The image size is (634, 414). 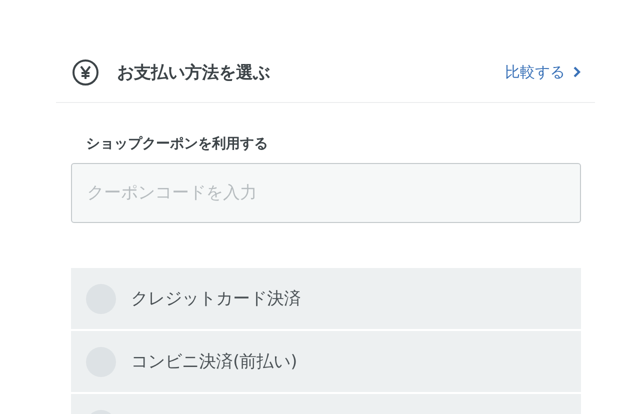 I want to click on compare-link: 比較する, so click(x=543, y=72).